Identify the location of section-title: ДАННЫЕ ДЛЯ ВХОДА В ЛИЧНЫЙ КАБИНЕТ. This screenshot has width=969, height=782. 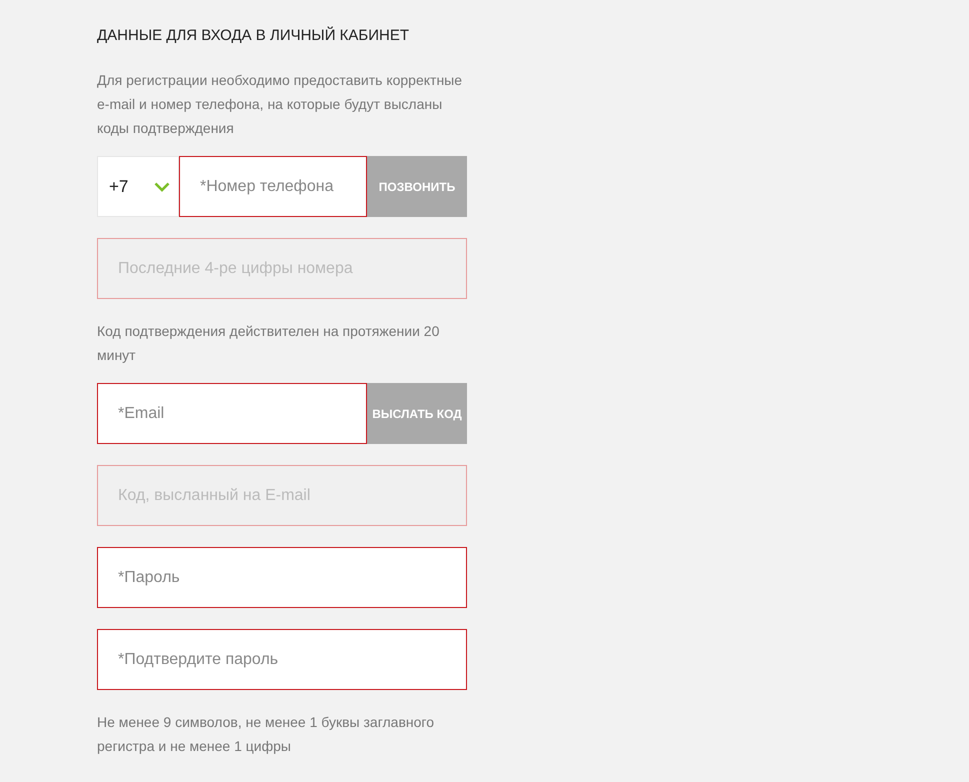
(253, 36).